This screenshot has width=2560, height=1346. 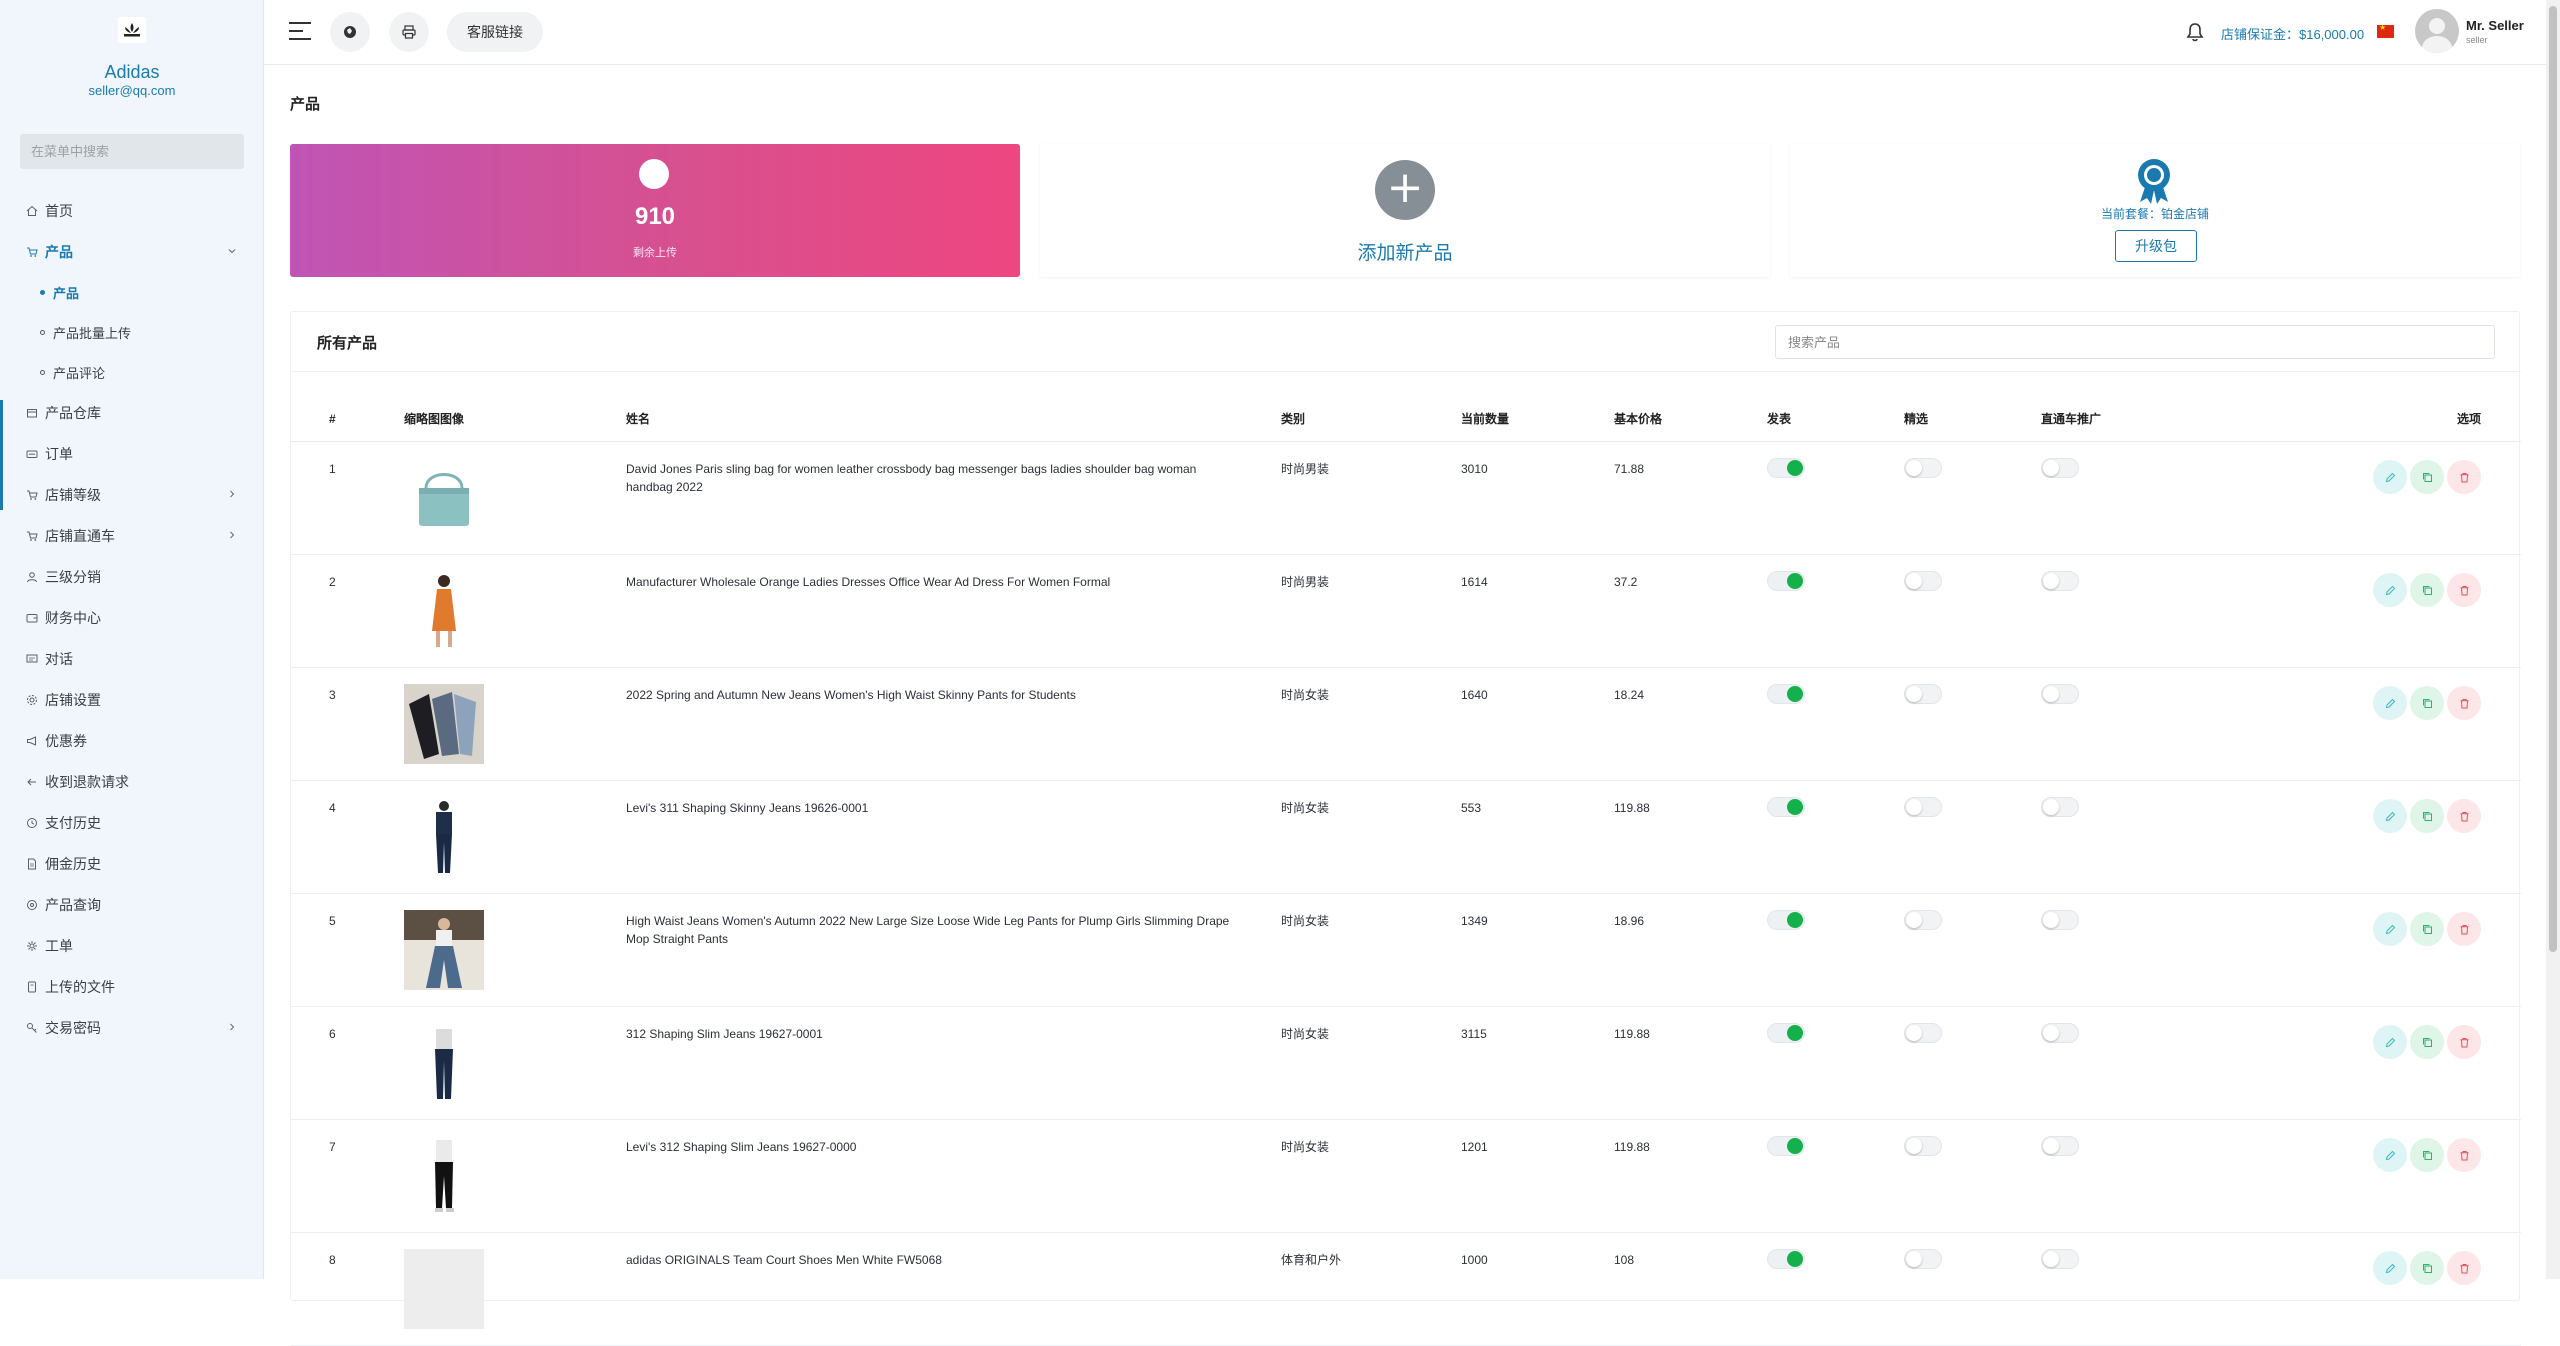 What do you see at coordinates (132, 945) in the screenshot?
I see `sidebar-item-tickets: 工单` at bounding box center [132, 945].